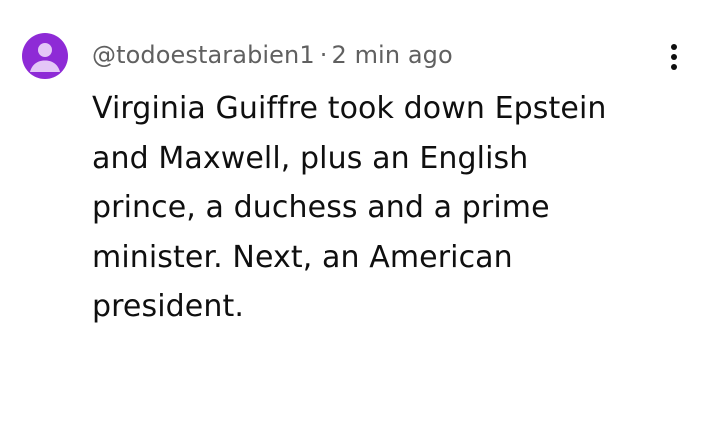 The height and width of the screenshot is (444, 720). What do you see at coordinates (168, 306) in the screenshot?
I see `comment-text-line: president.` at bounding box center [168, 306].